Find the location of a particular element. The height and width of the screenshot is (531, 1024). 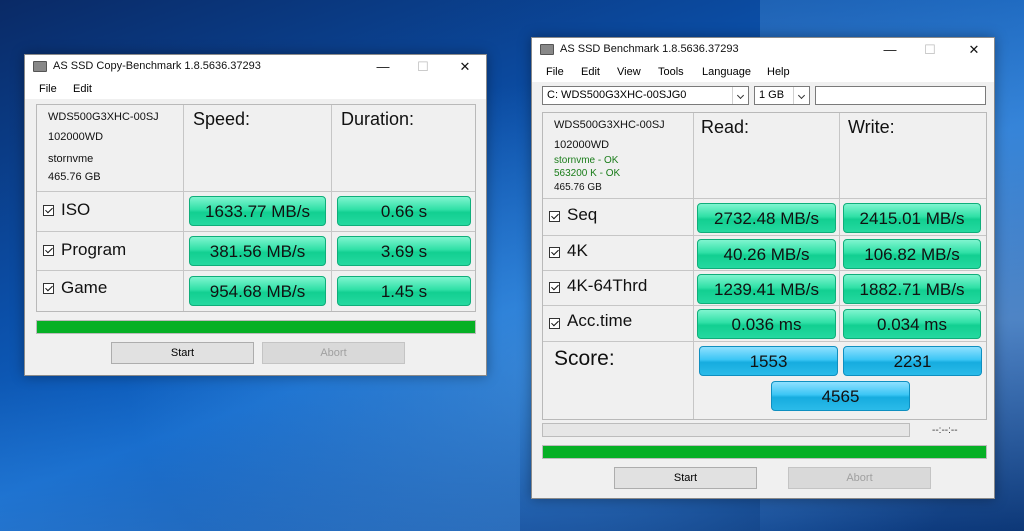

seq-read-value: 2732.48 MB/s is located at coordinates (766, 218).